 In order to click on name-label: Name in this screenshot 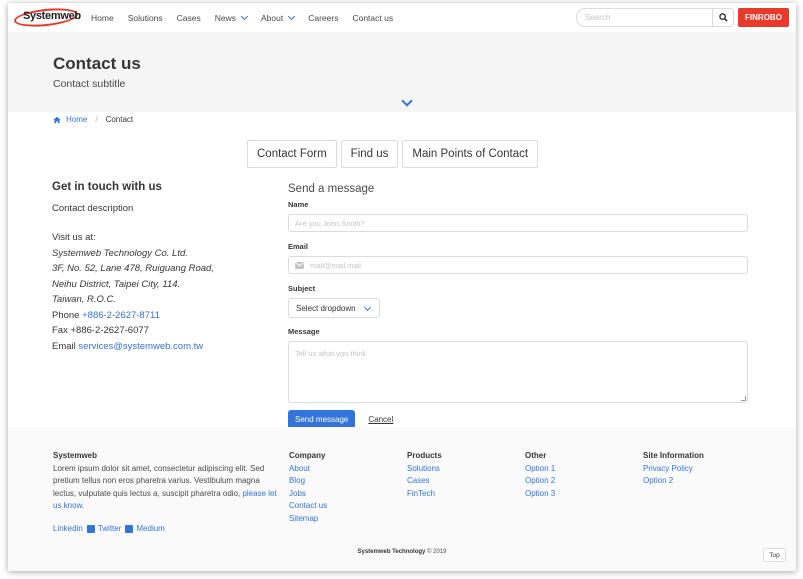, I will do `click(298, 204)`.